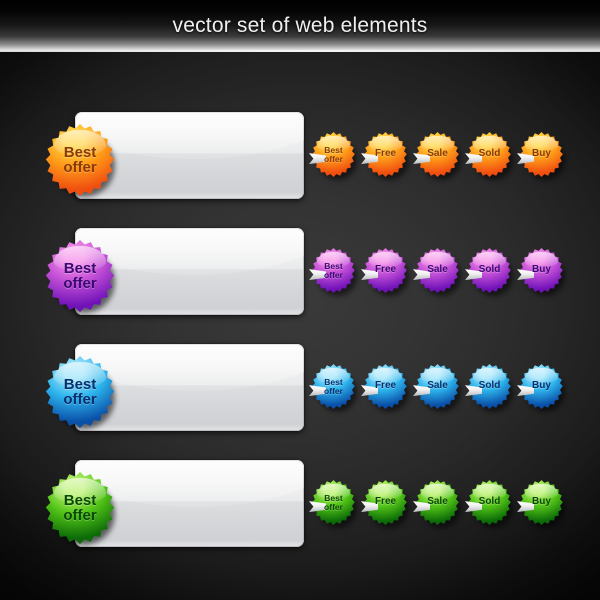  I want to click on badge-purple-1: Free, so click(385, 272).